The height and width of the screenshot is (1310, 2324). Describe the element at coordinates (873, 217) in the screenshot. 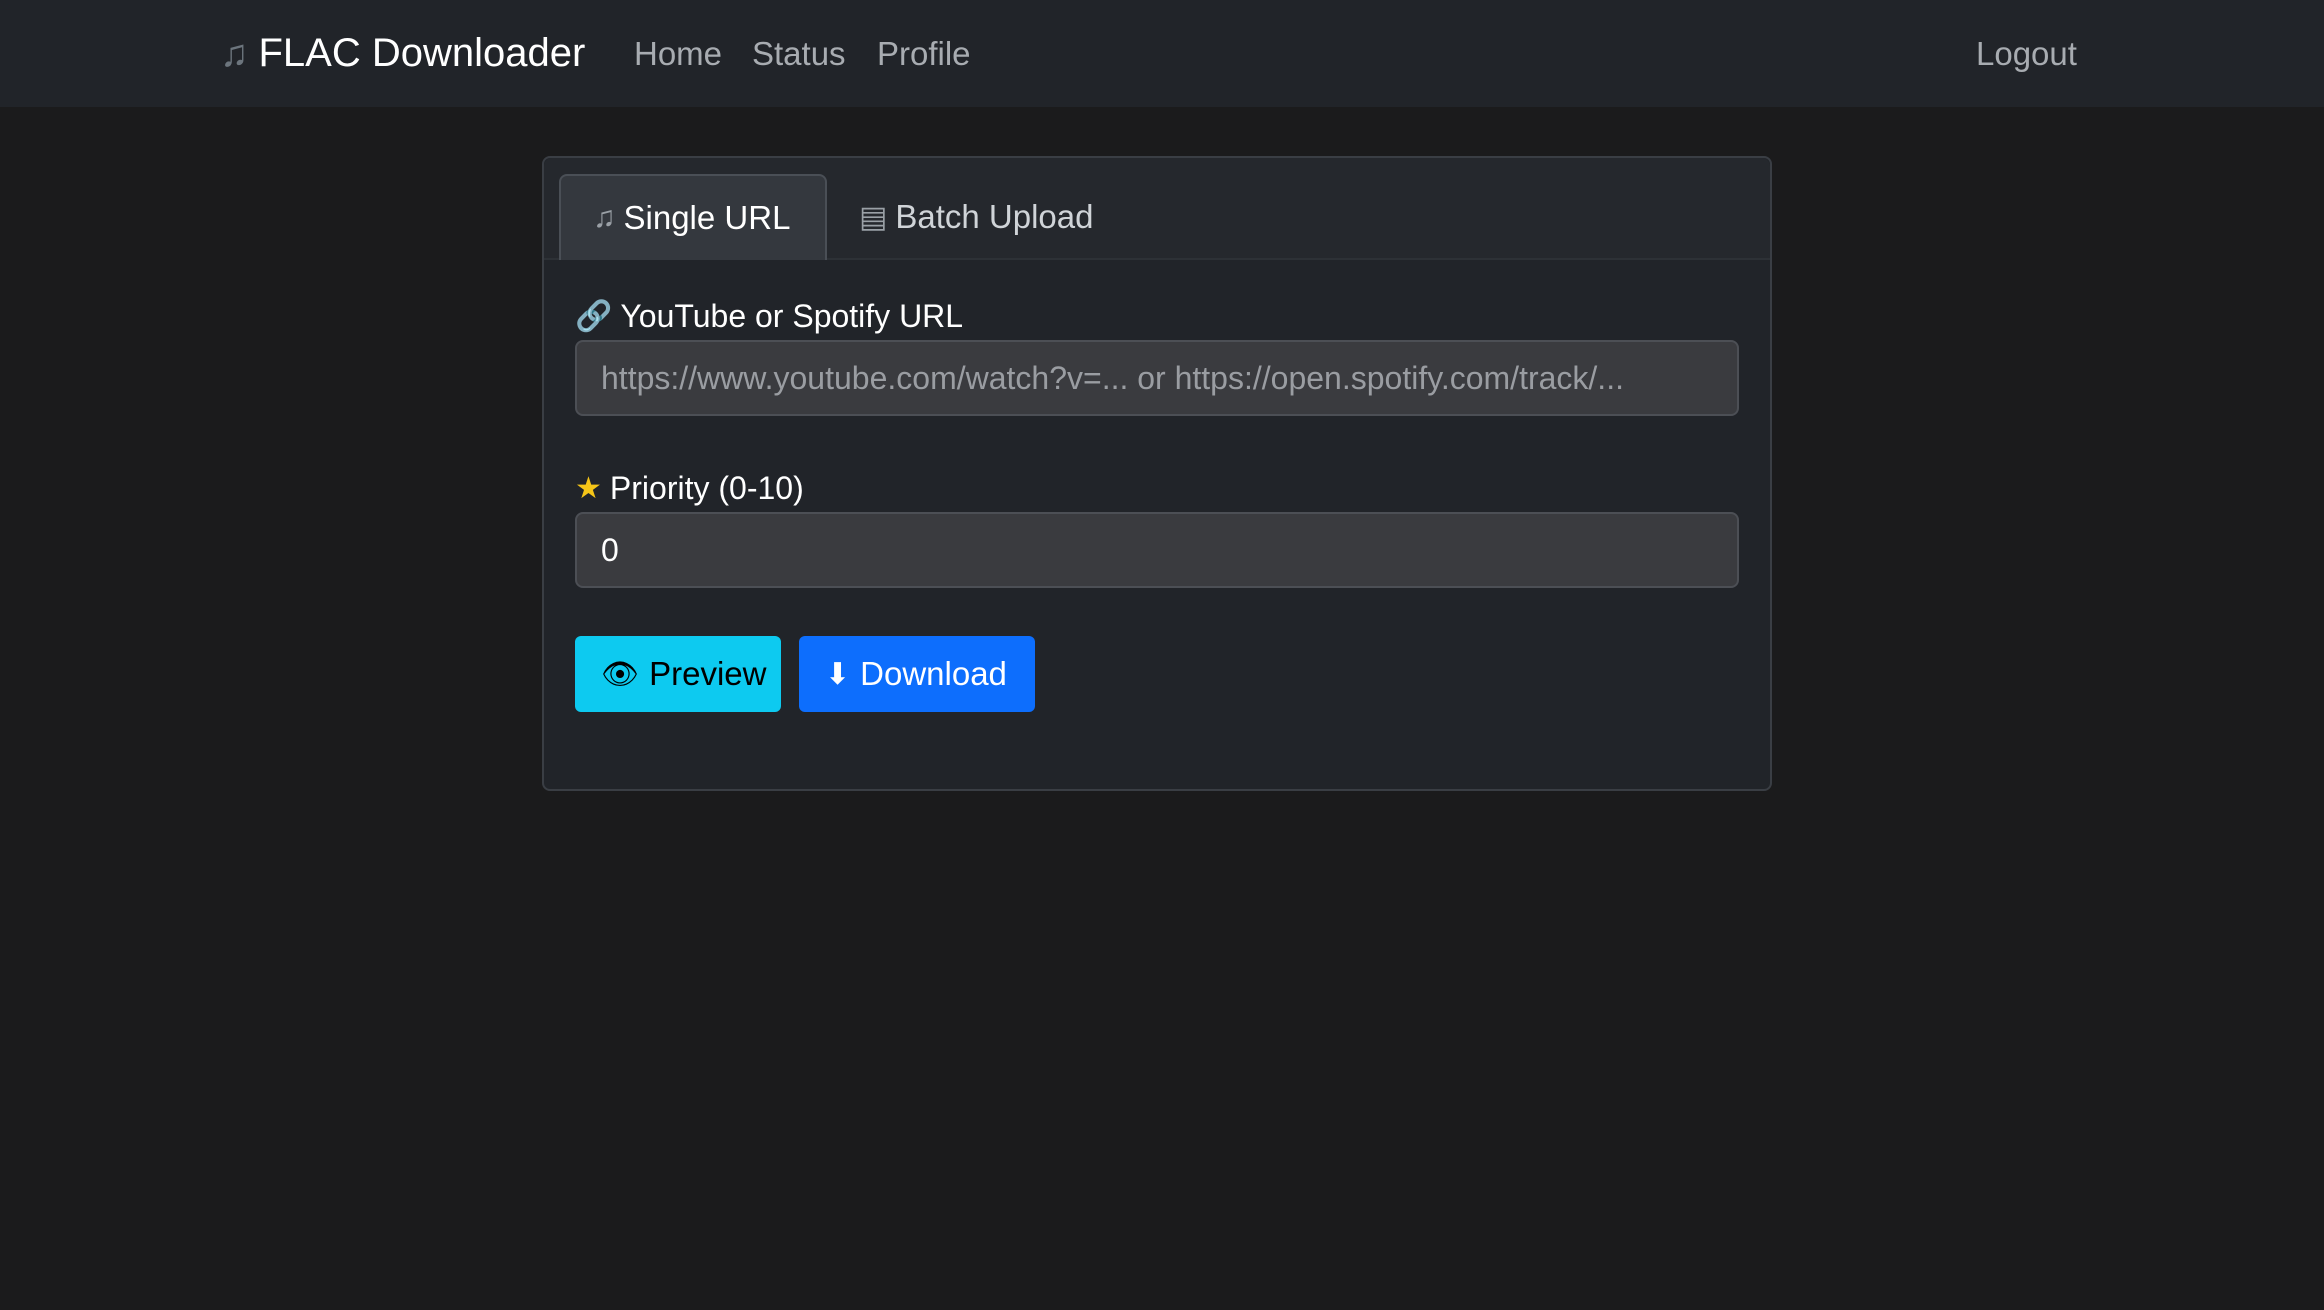

I see `file-box-icon: ▤` at that location.